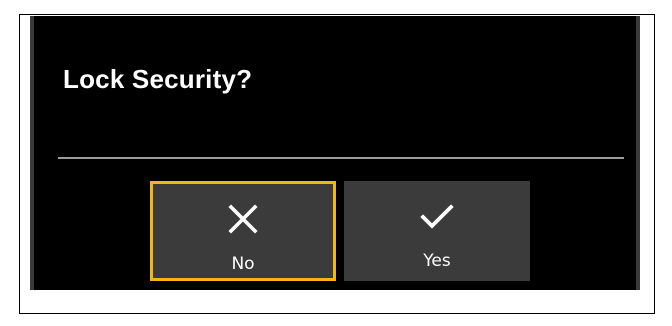 This screenshot has height=326, width=672. Describe the element at coordinates (158, 79) in the screenshot. I see `dialog-title: Lock Security?` at that location.